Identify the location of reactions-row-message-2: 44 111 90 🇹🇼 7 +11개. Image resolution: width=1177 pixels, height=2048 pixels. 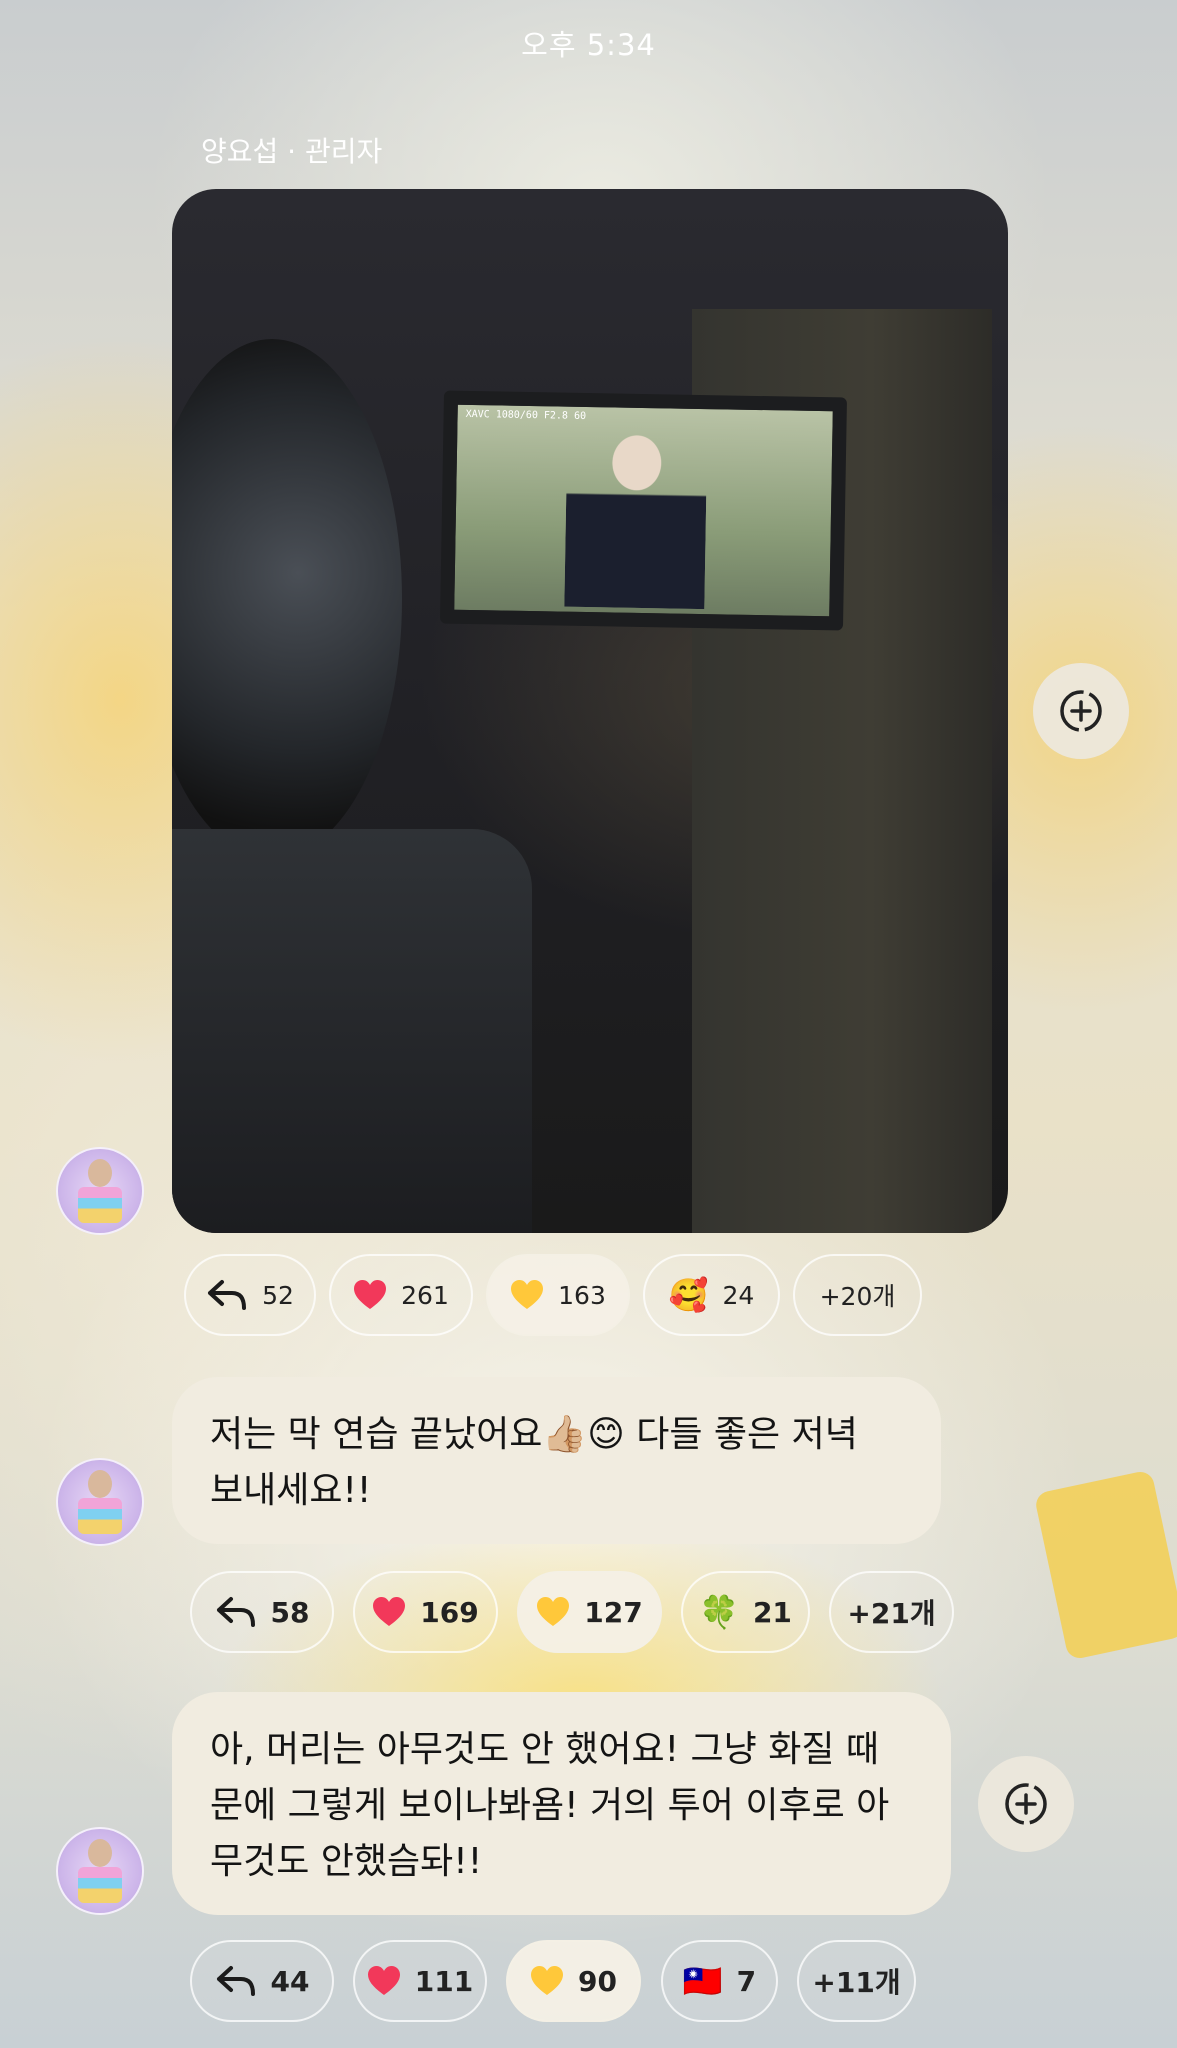
(588, 1982).